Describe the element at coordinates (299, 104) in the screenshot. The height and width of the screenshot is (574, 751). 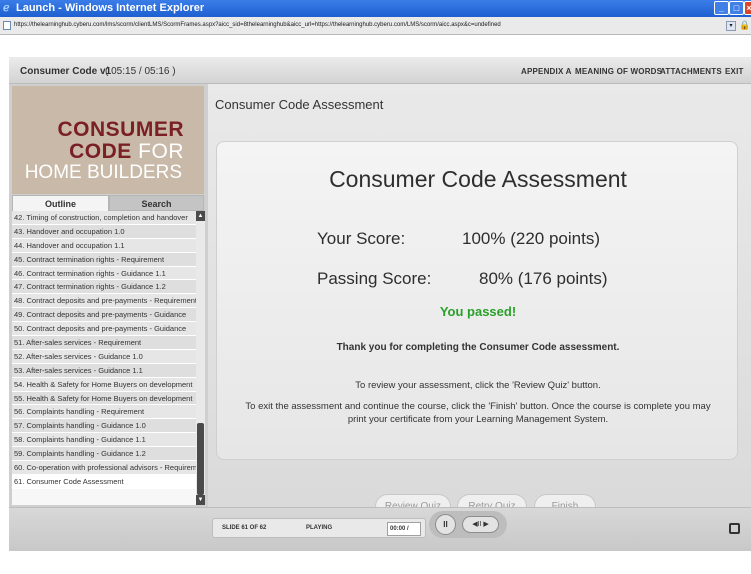
I see `slide-header: Consumer Code Assessment` at that location.